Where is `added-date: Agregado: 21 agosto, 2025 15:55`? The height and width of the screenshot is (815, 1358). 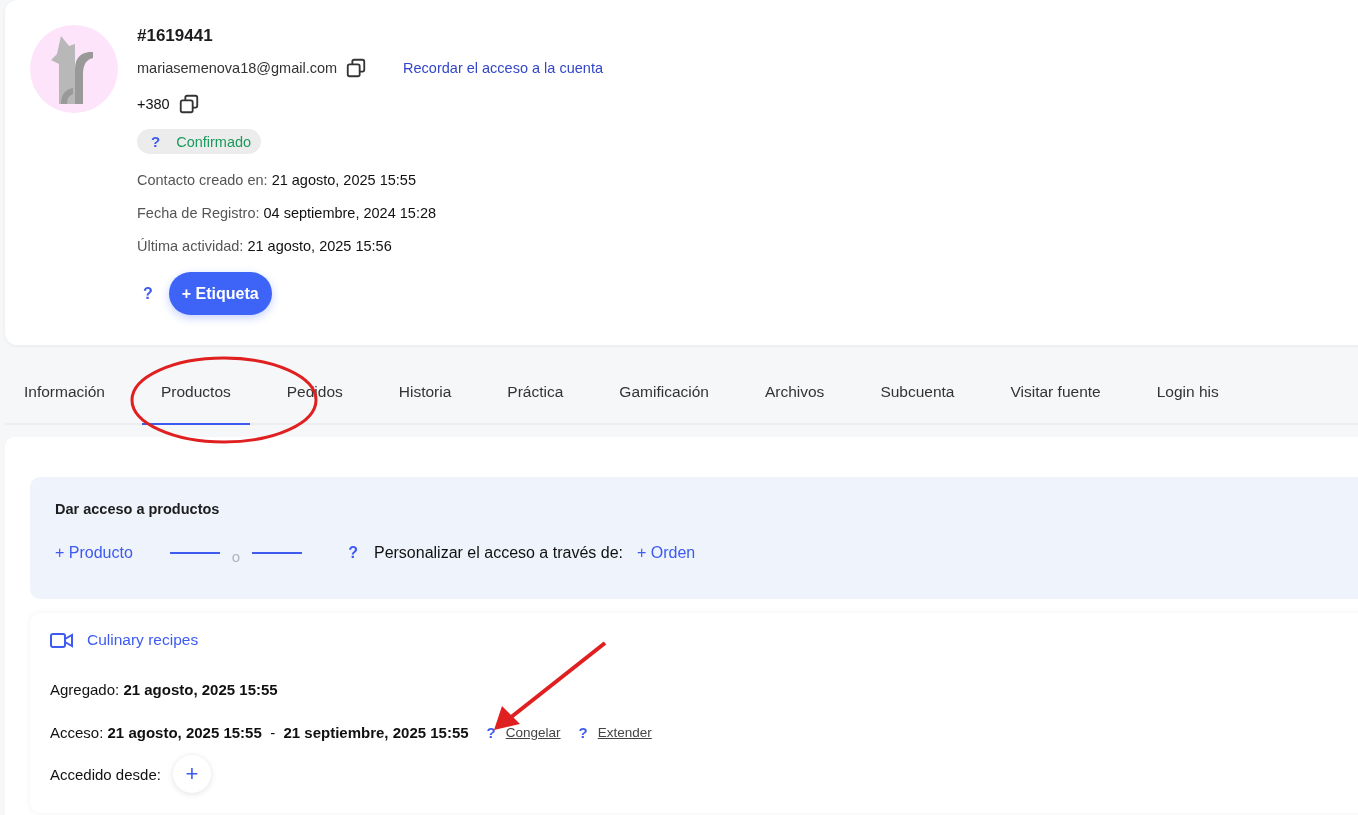 added-date: Agregado: 21 agosto, 2025 15:55 is located at coordinates (164, 689).